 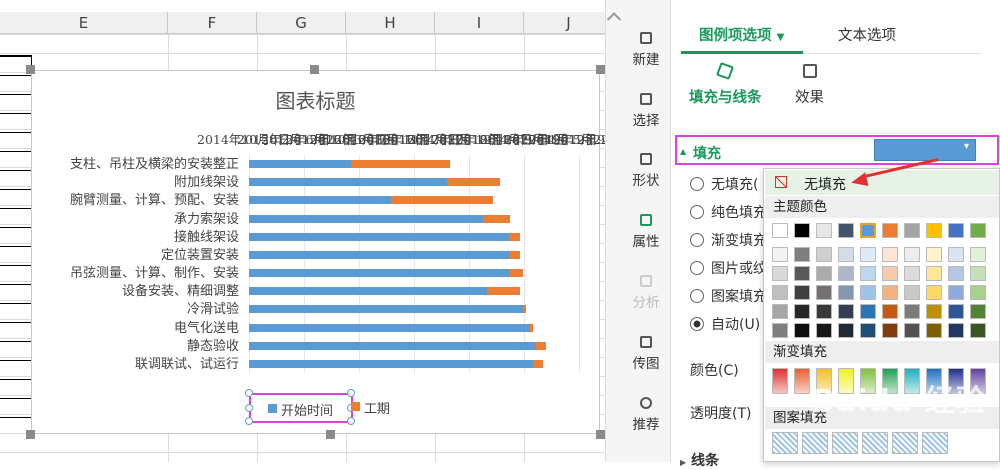 What do you see at coordinates (646, 50) in the screenshot?
I see `toolbar-new-button: 新建` at bounding box center [646, 50].